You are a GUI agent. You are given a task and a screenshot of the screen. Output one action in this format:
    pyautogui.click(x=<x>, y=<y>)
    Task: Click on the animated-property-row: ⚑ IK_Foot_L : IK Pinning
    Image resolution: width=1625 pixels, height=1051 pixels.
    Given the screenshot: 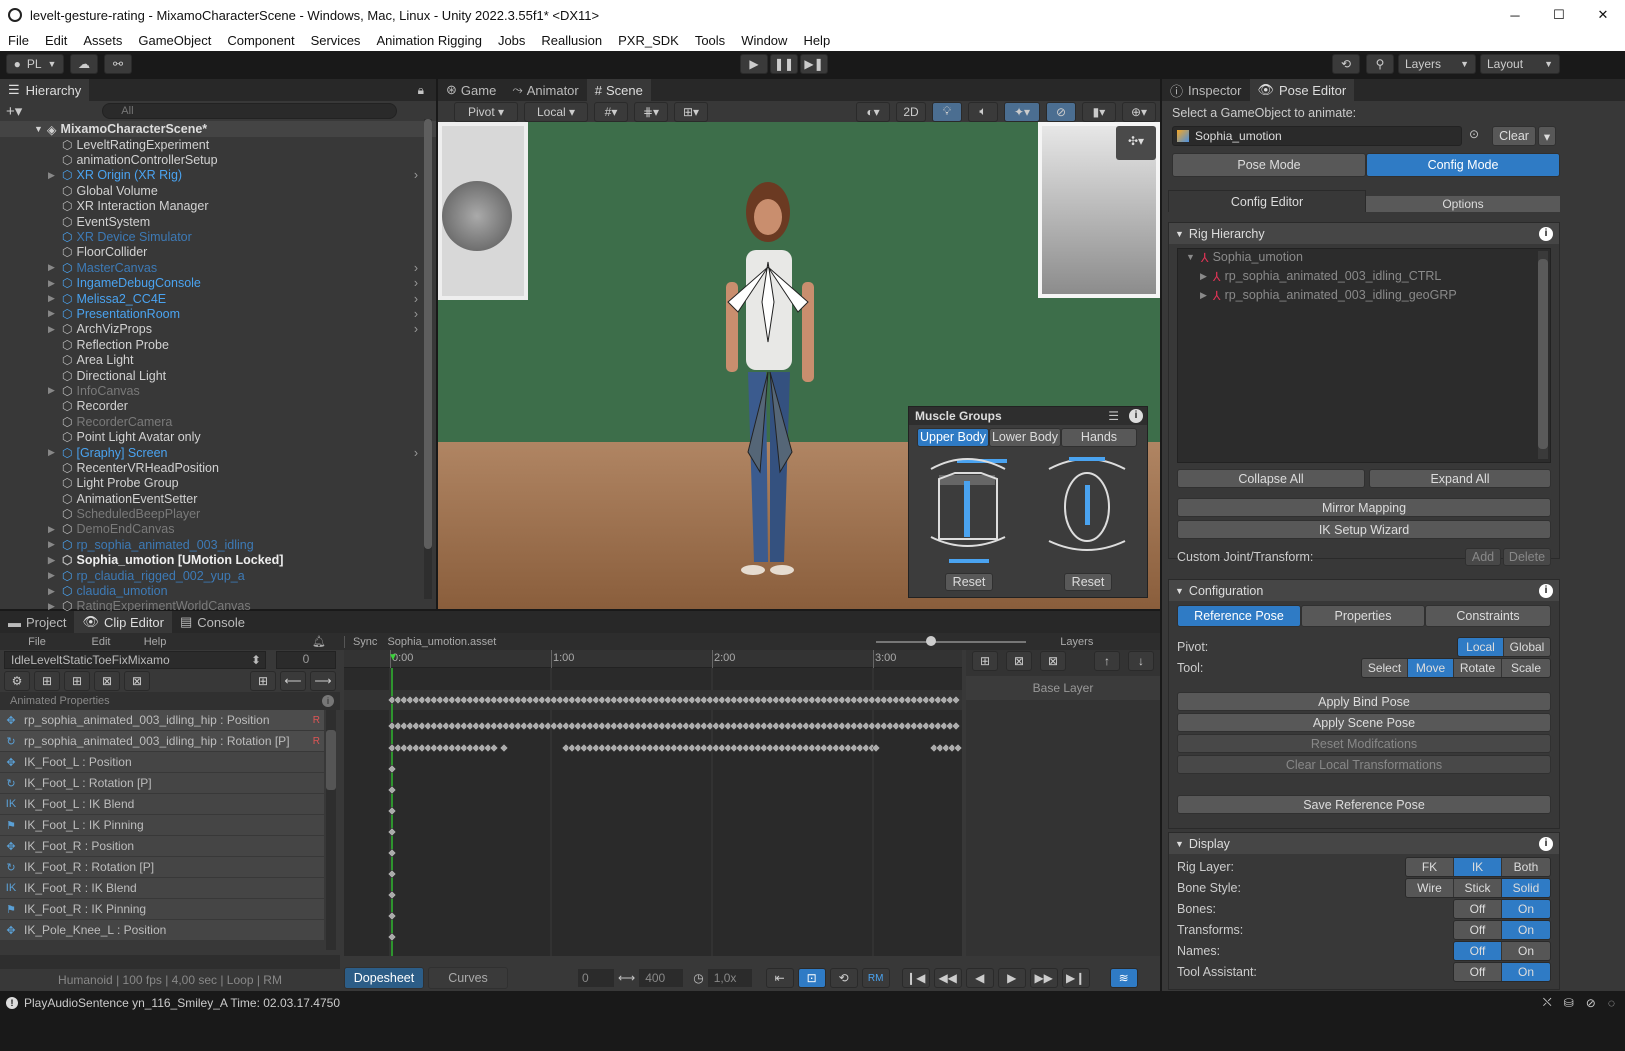 What is the action you would take?
    pyautogui.click(x=162, y=825)
    